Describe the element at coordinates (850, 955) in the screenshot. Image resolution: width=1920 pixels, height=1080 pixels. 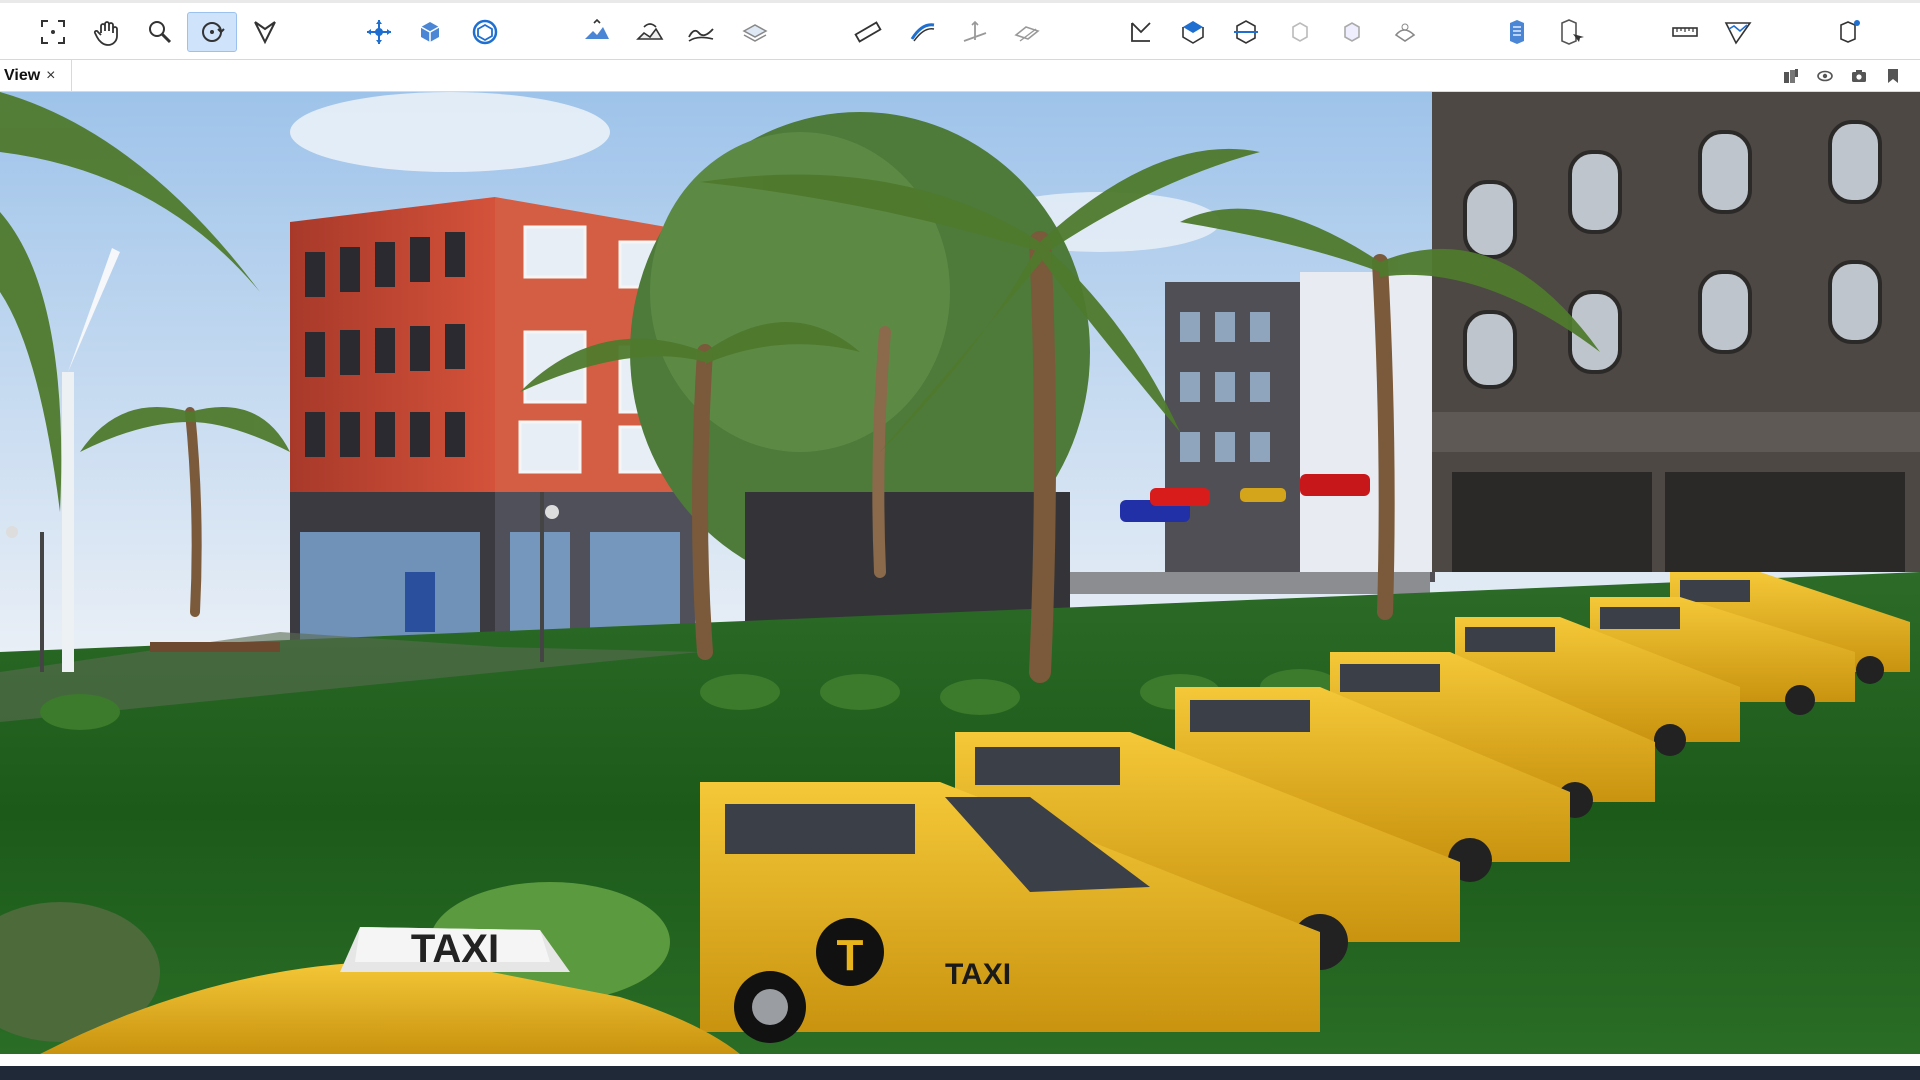
I see `taxi-logo-letter: T` at that location.